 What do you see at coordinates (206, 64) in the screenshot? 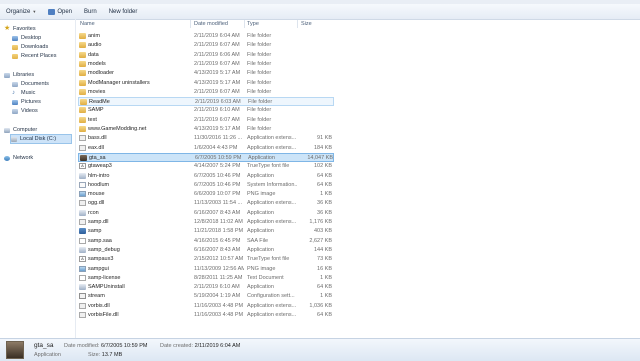
I see `file-row: models 2/11/2019 6:07 AM File folder` at bounding box center [206, 64].